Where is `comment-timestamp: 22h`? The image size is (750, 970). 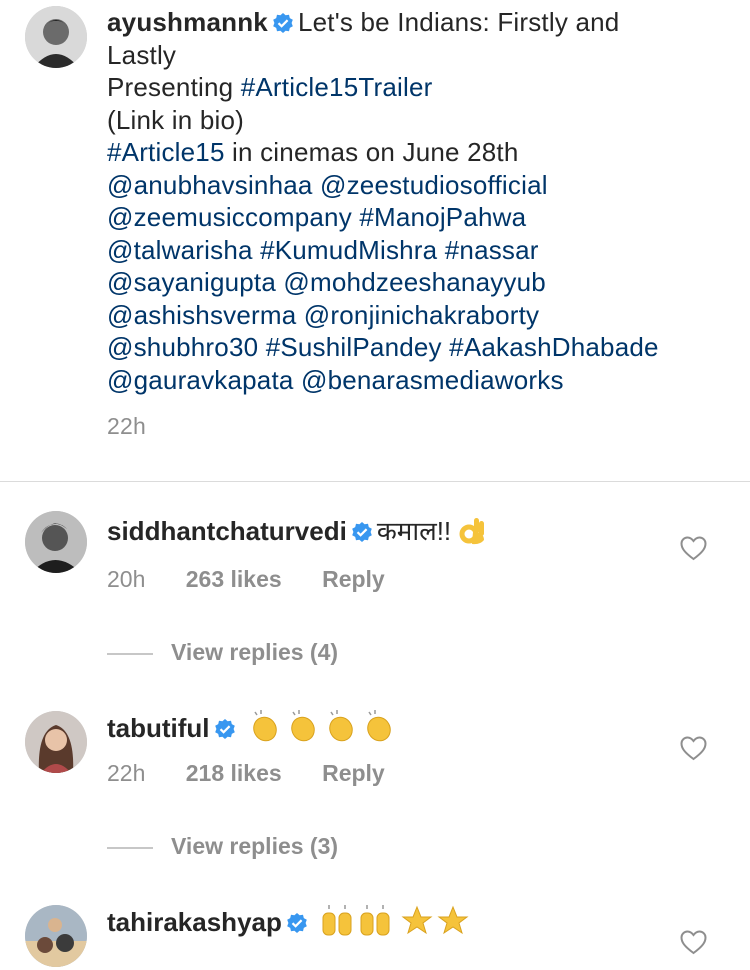
comment-timestamp: 22h is located at coordinates (126, 773).